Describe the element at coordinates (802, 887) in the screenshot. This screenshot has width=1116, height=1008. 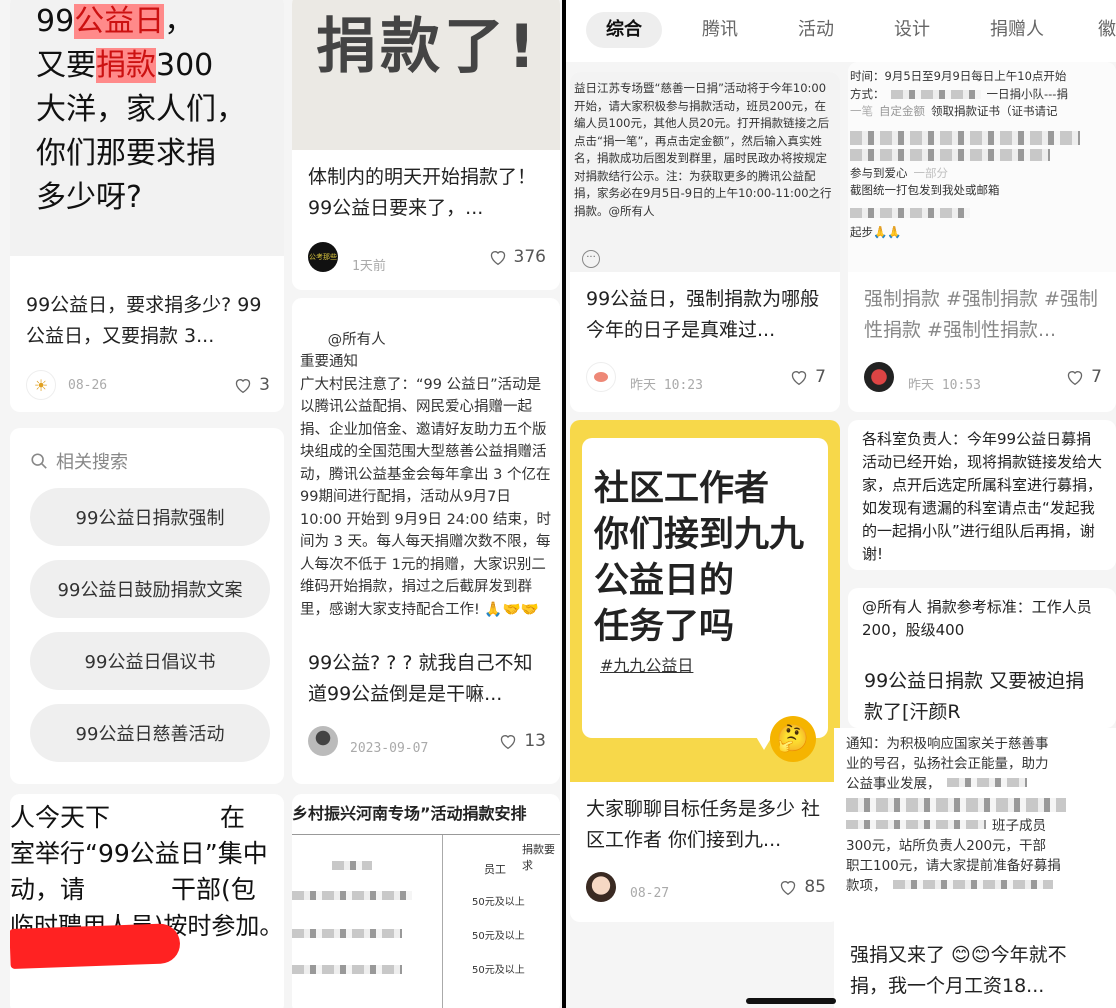
I see `like-button: 85` at that location.